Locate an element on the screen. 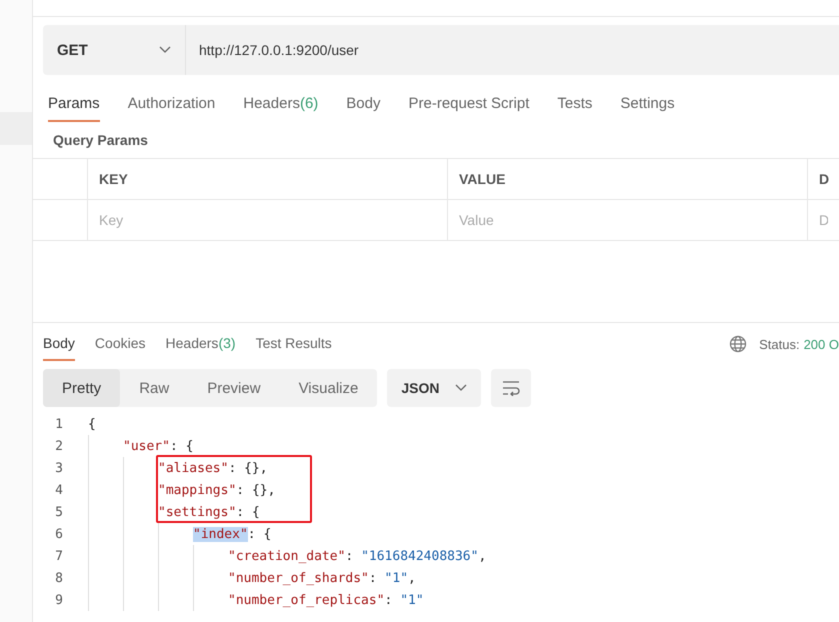 The height and width of the screenshot is (622, 839). line-number: 5 is located at coordinates (59, 512).